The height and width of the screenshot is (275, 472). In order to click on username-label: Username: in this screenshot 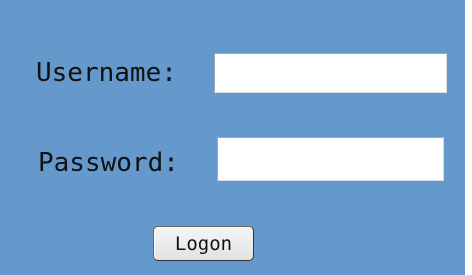, I will do `click(106, 73)`.